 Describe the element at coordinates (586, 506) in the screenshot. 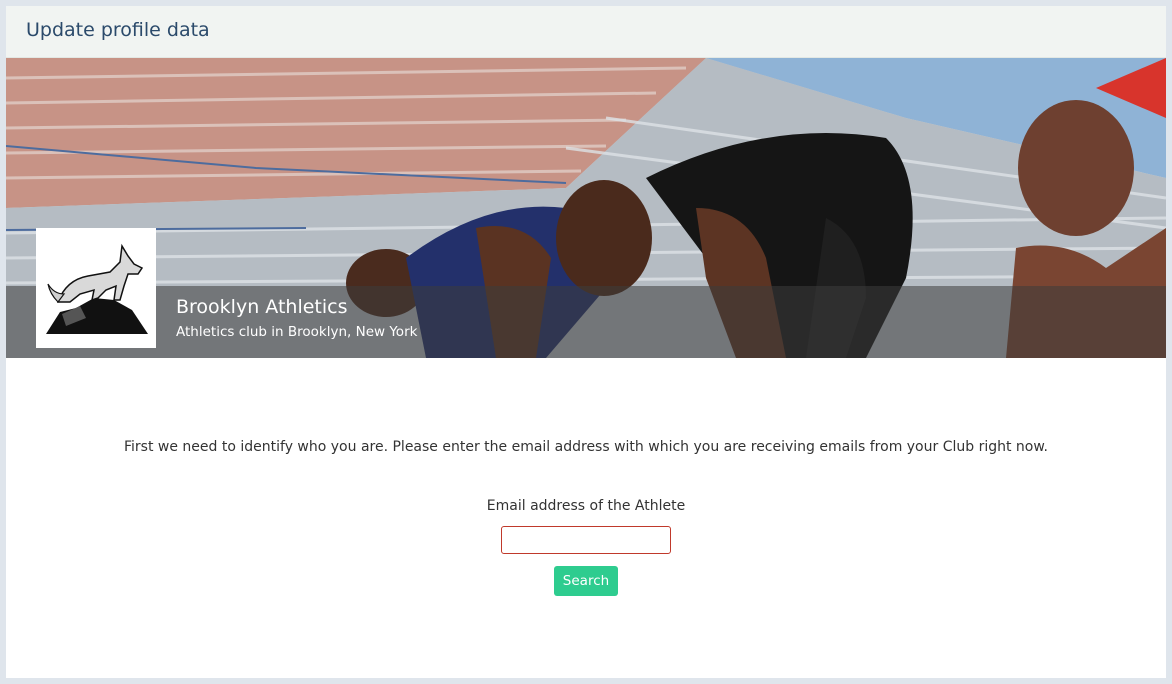

I see `email-field-label: Email address of the Athlete` at that location.